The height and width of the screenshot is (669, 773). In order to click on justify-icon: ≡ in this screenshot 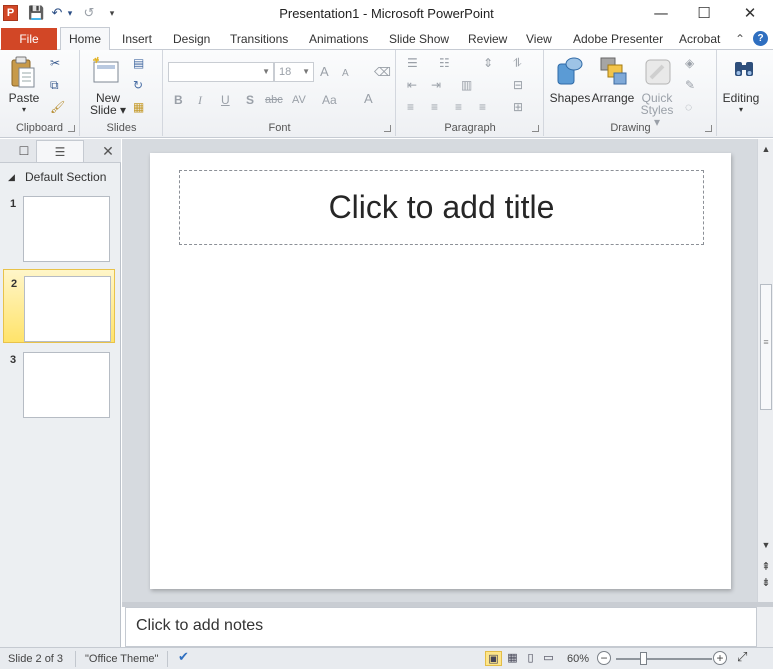, I will do `click(482, 107)`.